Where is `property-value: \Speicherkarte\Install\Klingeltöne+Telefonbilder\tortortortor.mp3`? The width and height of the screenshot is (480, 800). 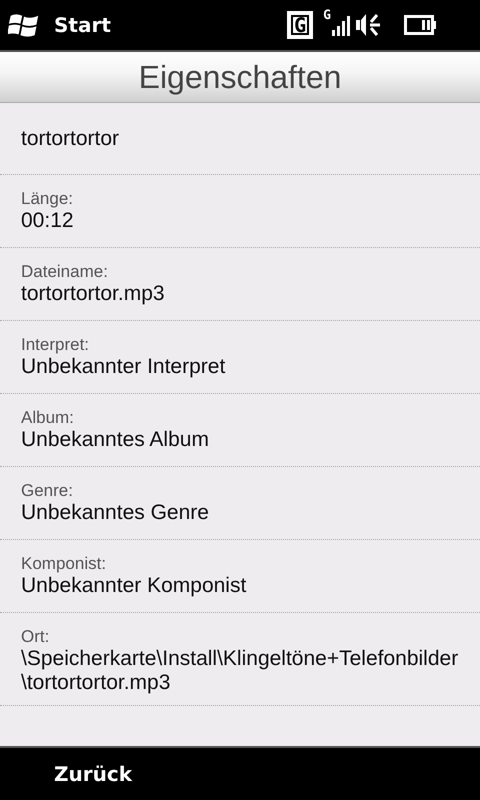
property-value: \Speicherkarte\Install\Klingeltöne+Telefonbilder\tortortortor.mp3 is located at coordinates (240, 671).